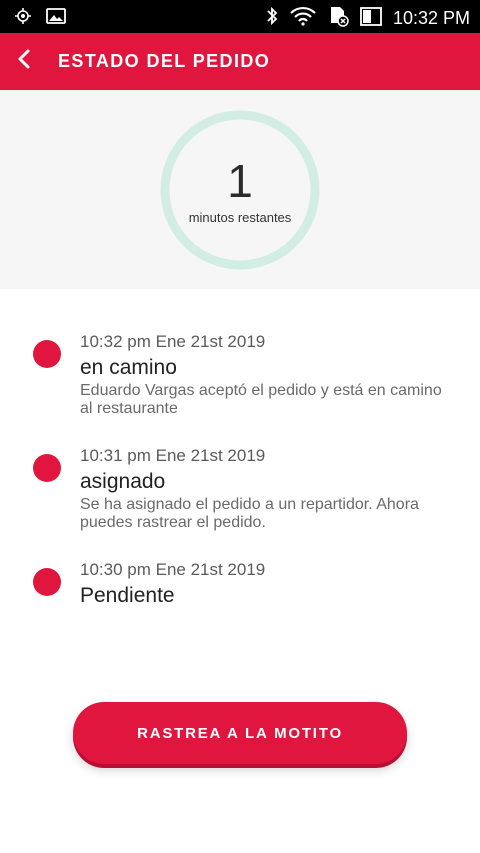 The image size is (480, 853). Describe the element at coordinates (23, 18) in the screenshot. I see `gps-icon` at that location.